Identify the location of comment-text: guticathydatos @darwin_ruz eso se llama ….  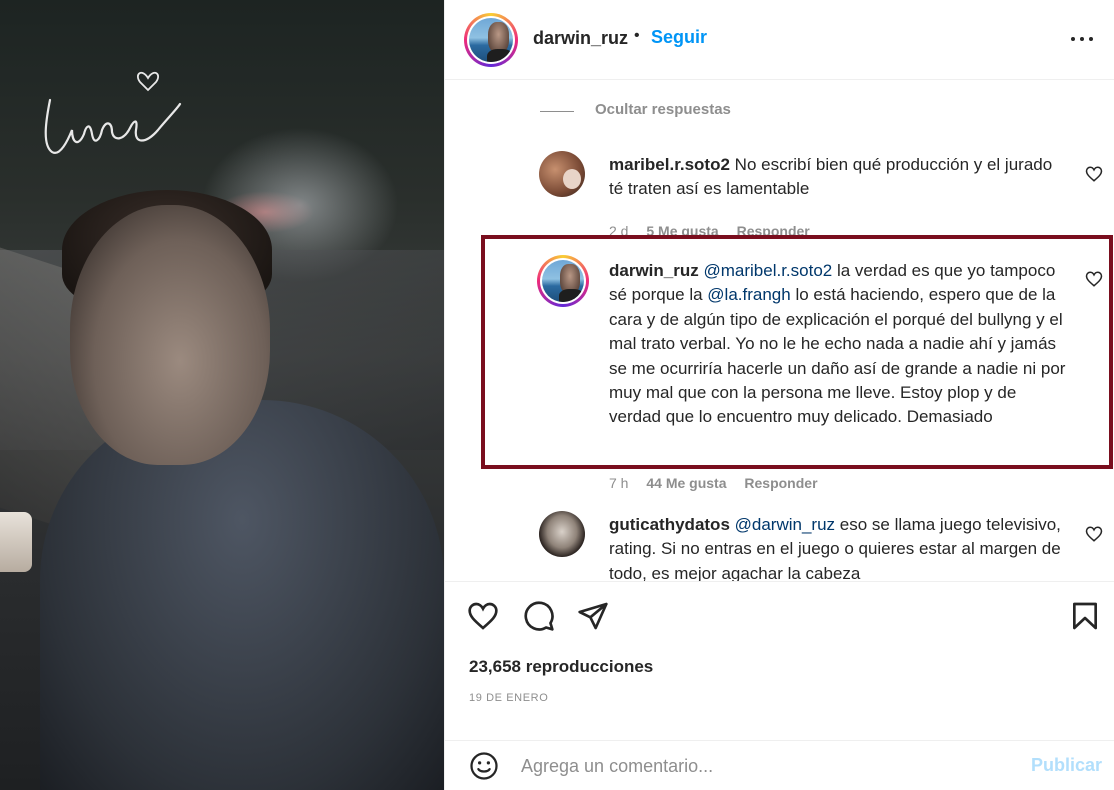
(839, 547).